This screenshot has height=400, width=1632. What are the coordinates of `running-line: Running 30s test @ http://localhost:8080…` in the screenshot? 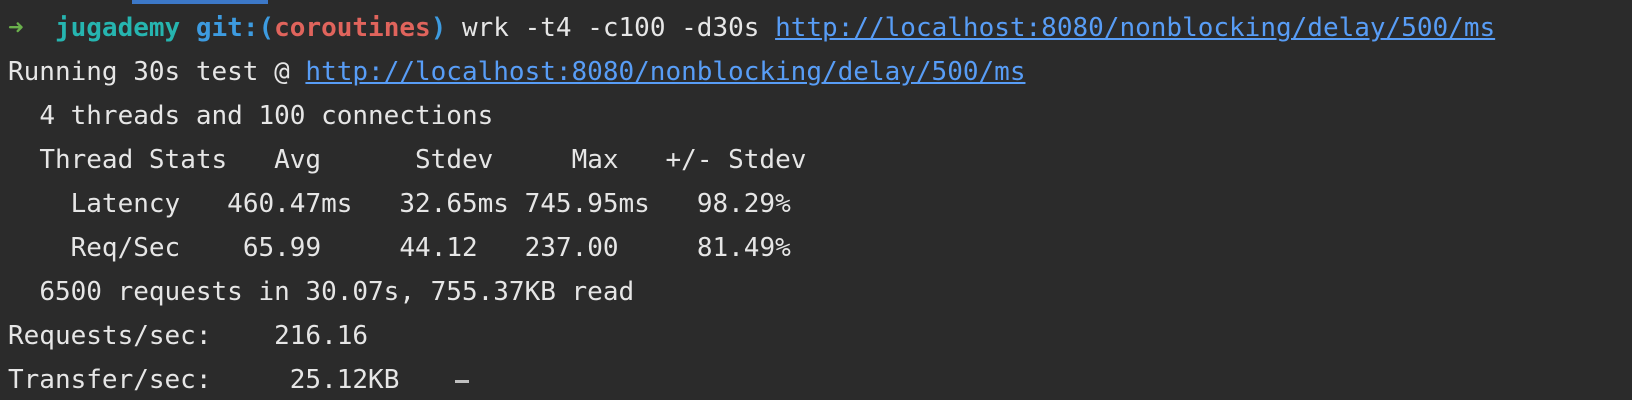 It's located at (816, 72).